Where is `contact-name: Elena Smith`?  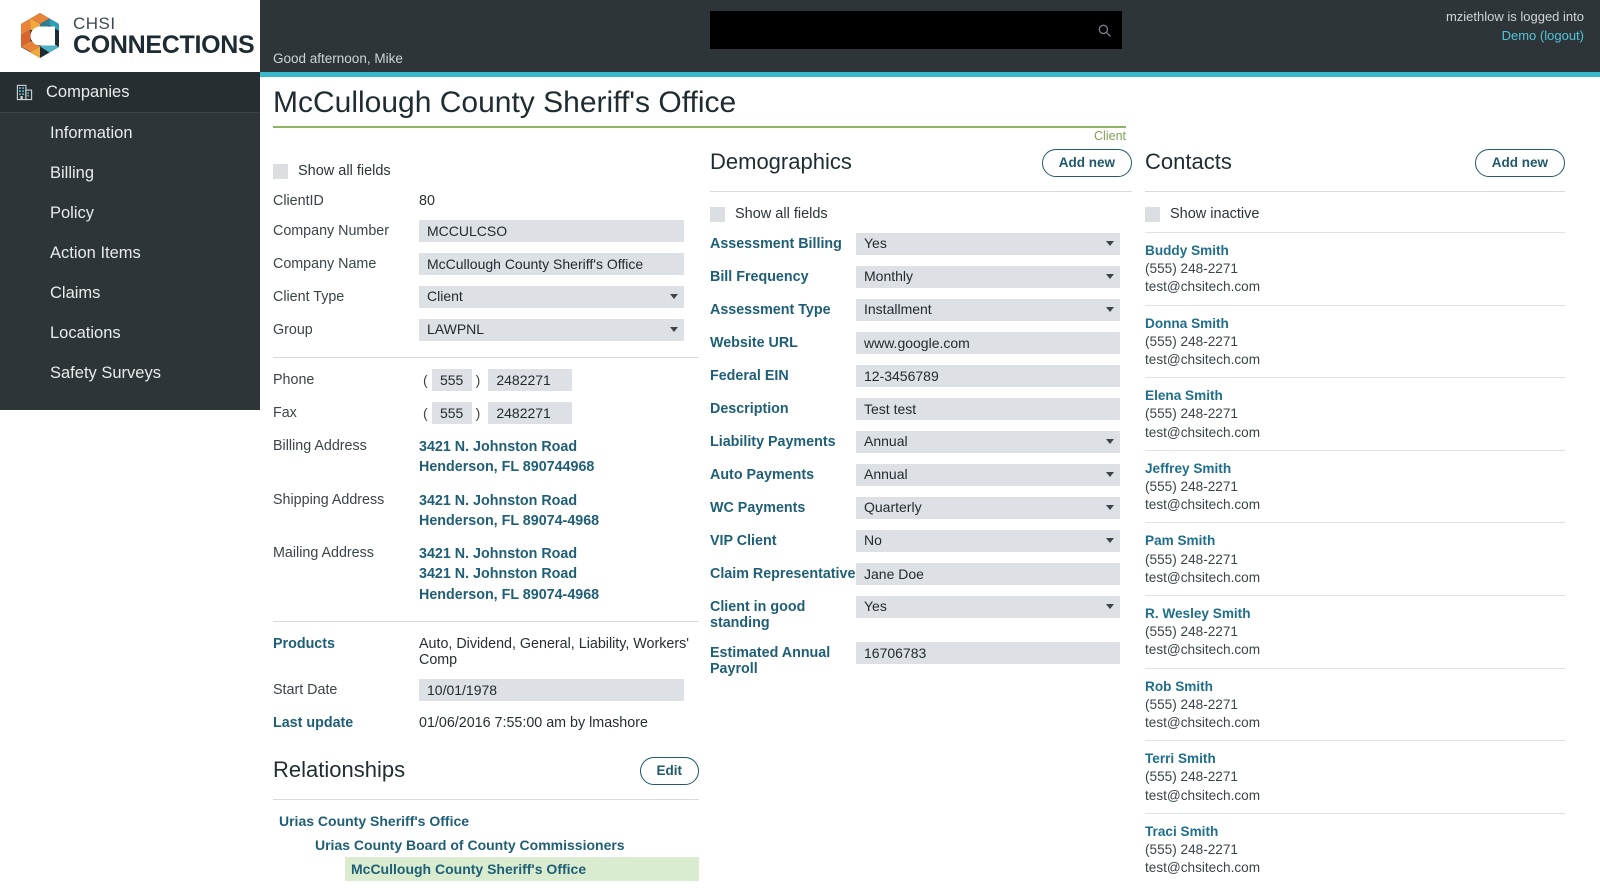
contact-name: Elena Smith is located at coordinates (1355, 396).